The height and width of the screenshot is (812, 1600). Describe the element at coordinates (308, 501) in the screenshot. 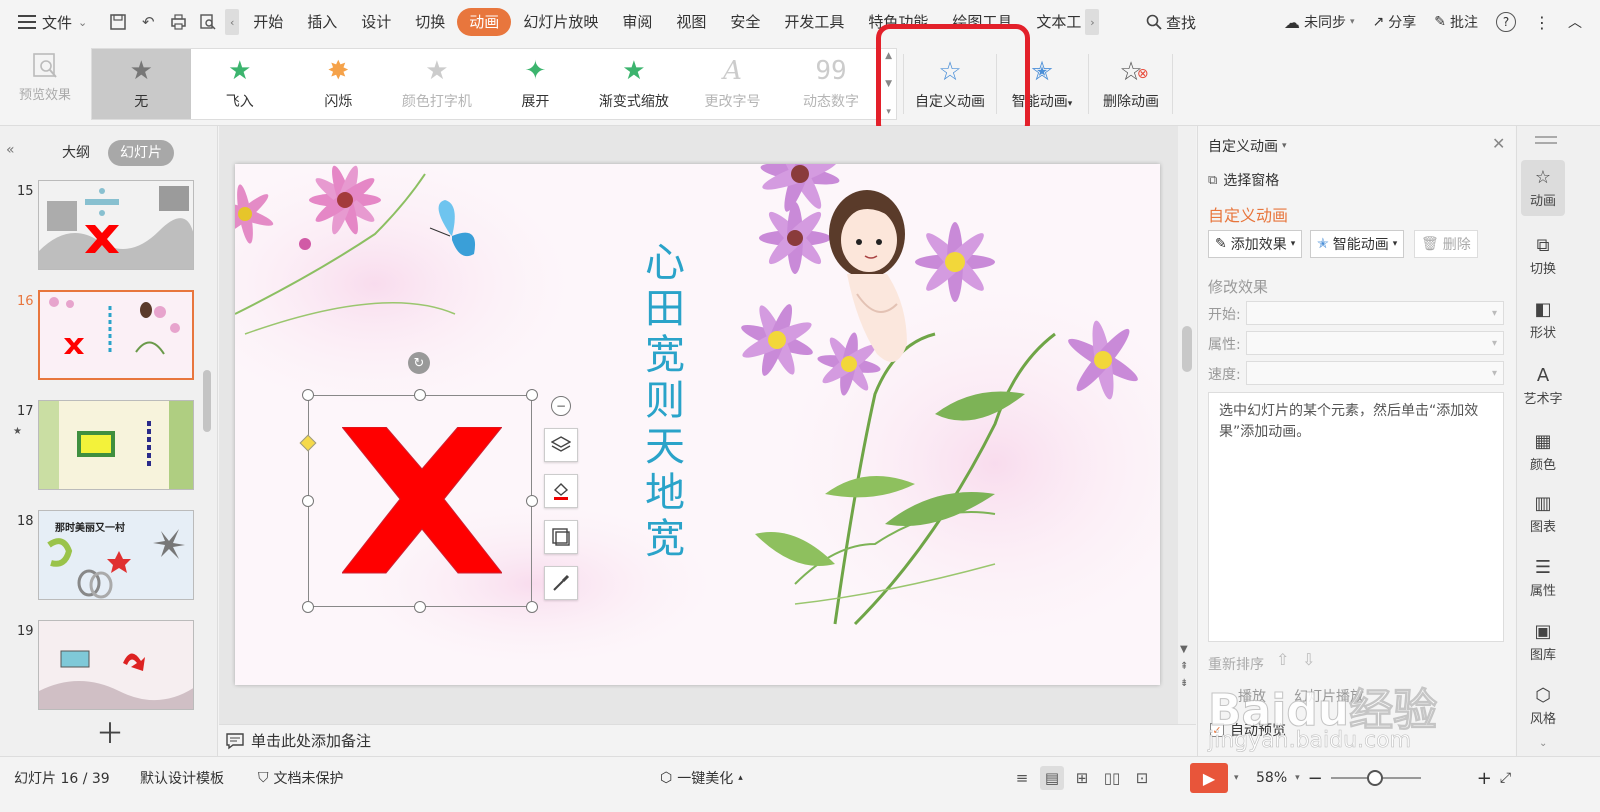

I see `resize-handle-w` at that location.